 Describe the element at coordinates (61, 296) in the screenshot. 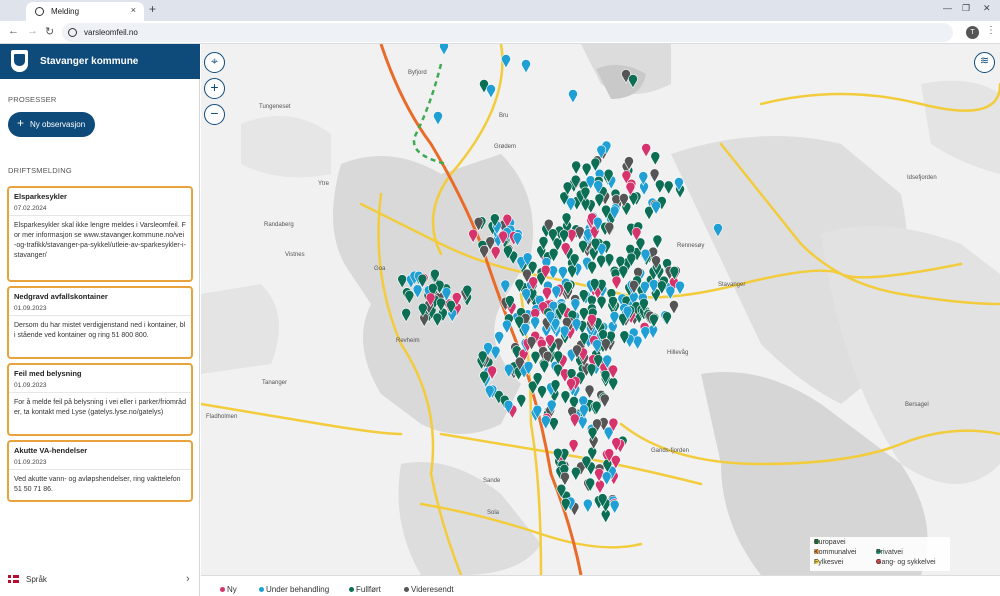

I see `card-title: Nedgravd avfallskontainer` at that location.